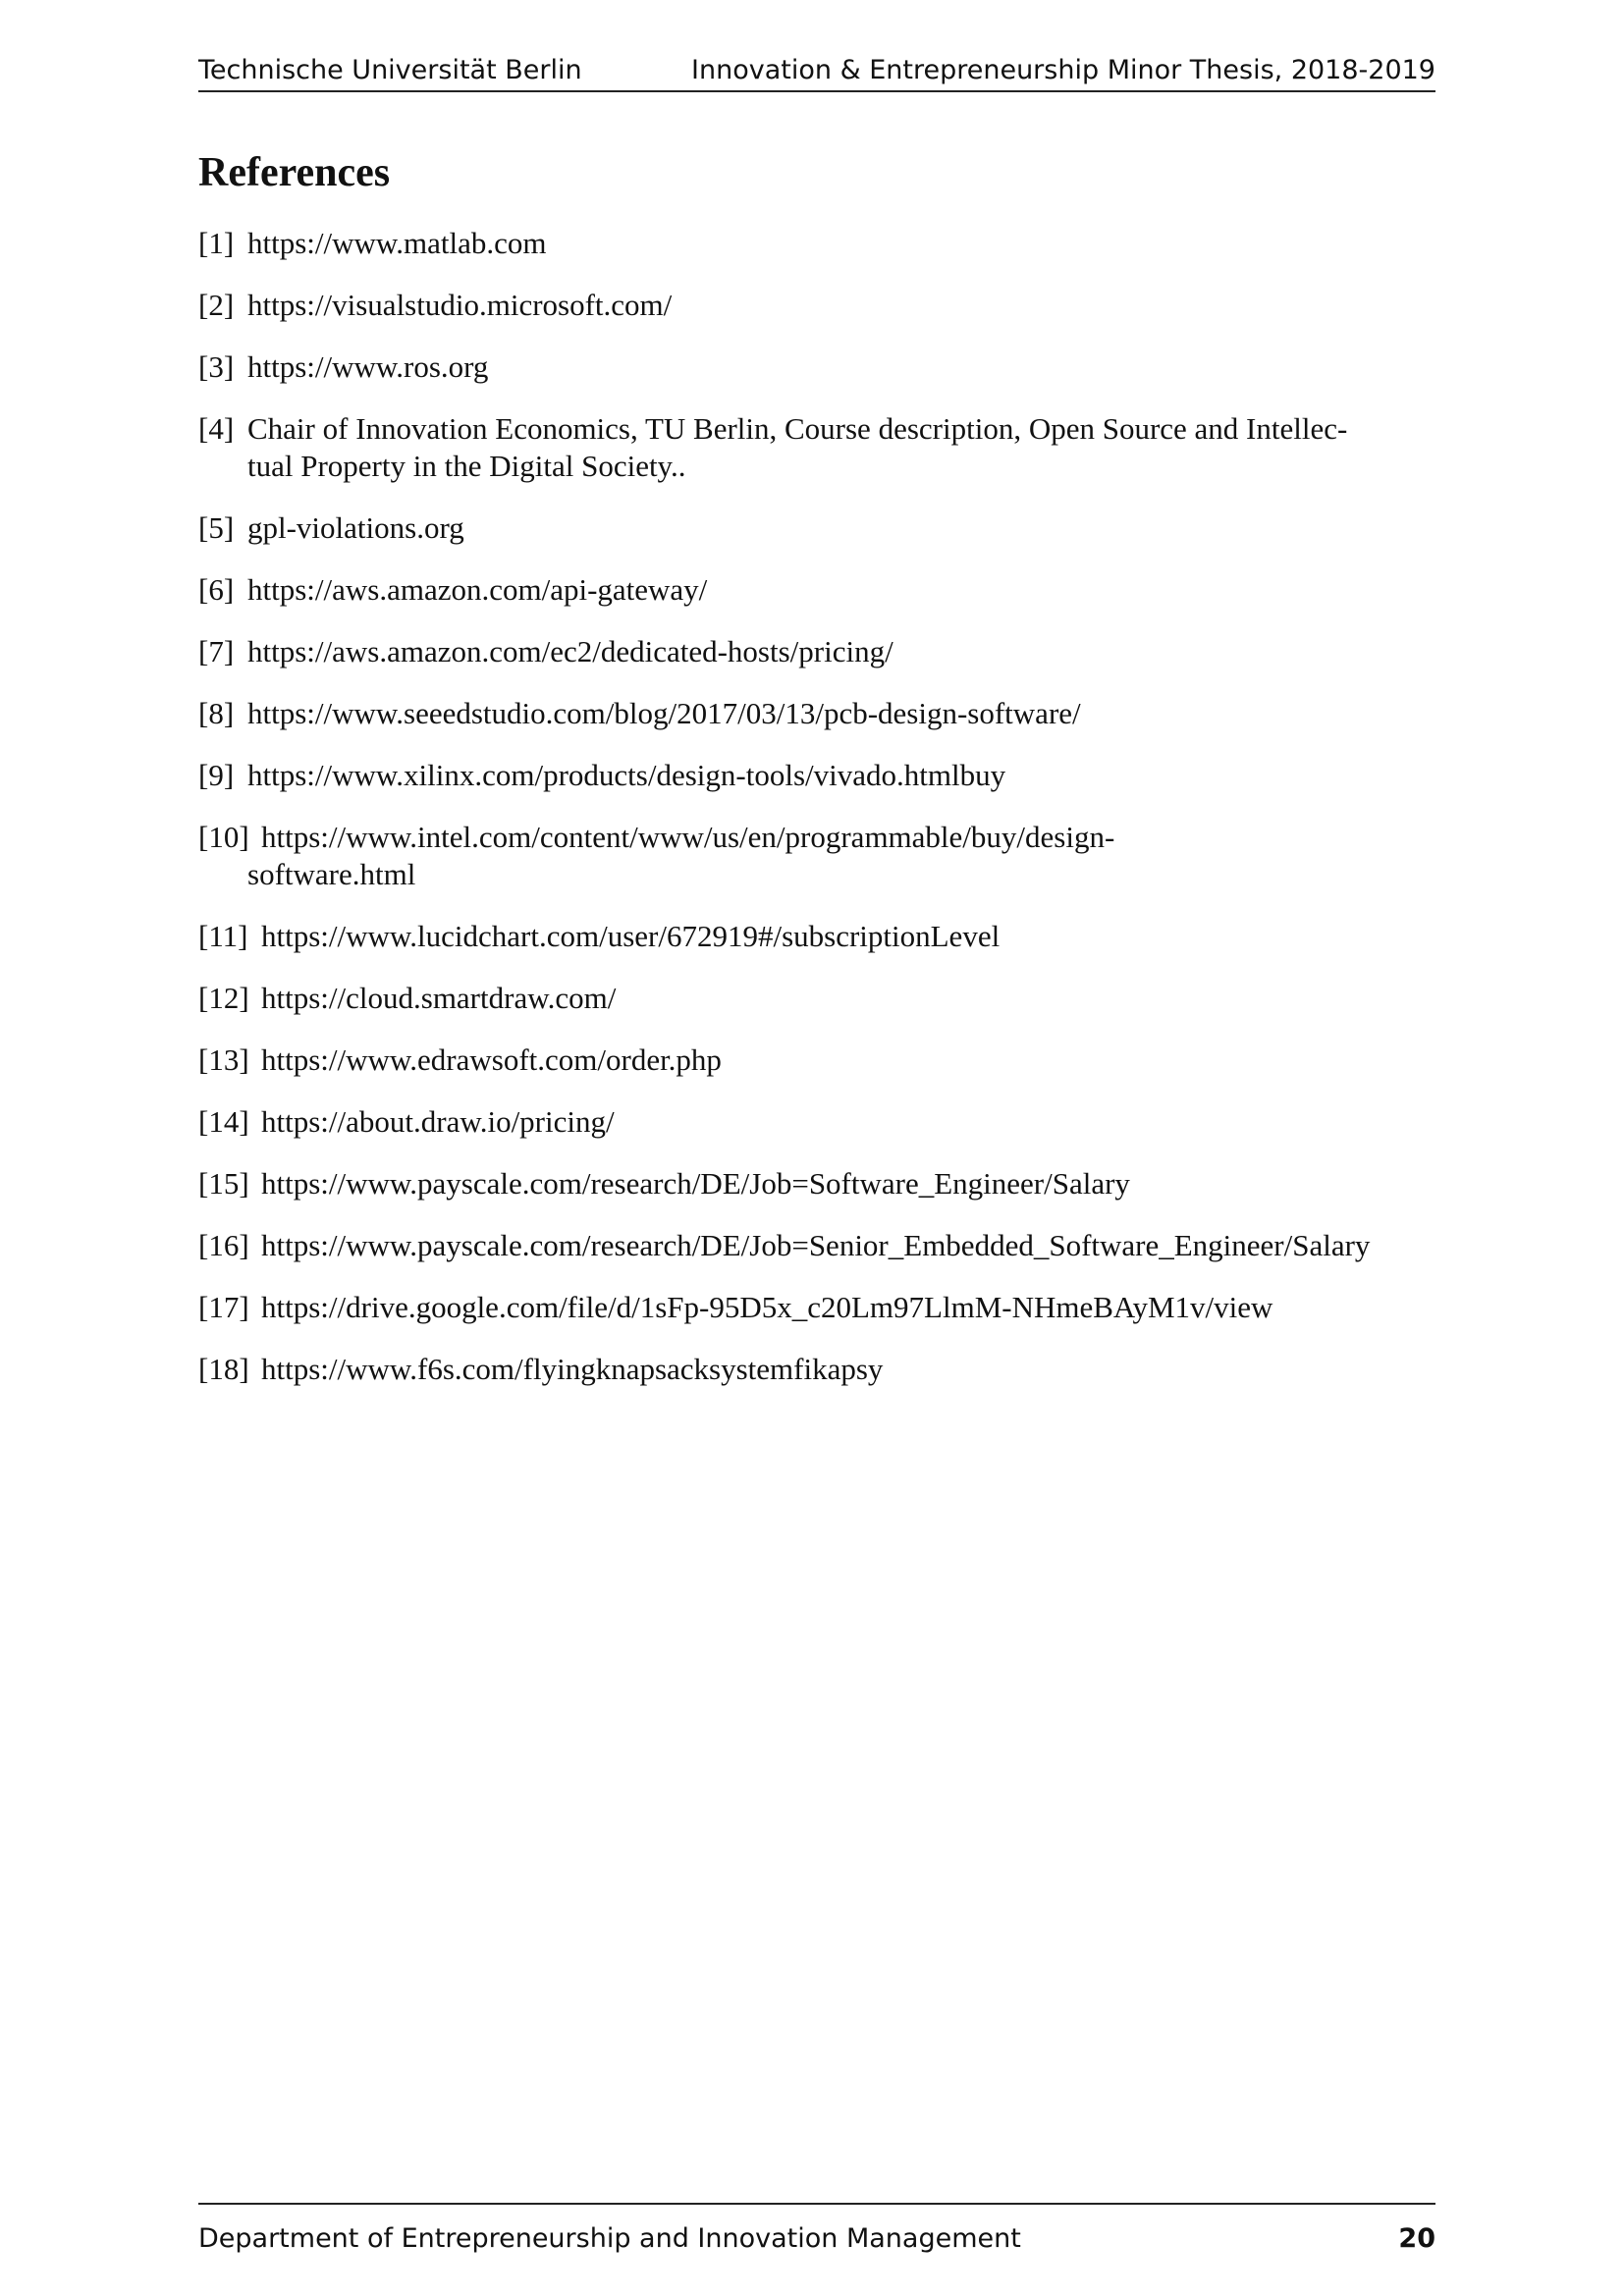  Describe the element at coordinates (846, 874) in the screenshot. I see `reference-link-continued: software.html` at that location.